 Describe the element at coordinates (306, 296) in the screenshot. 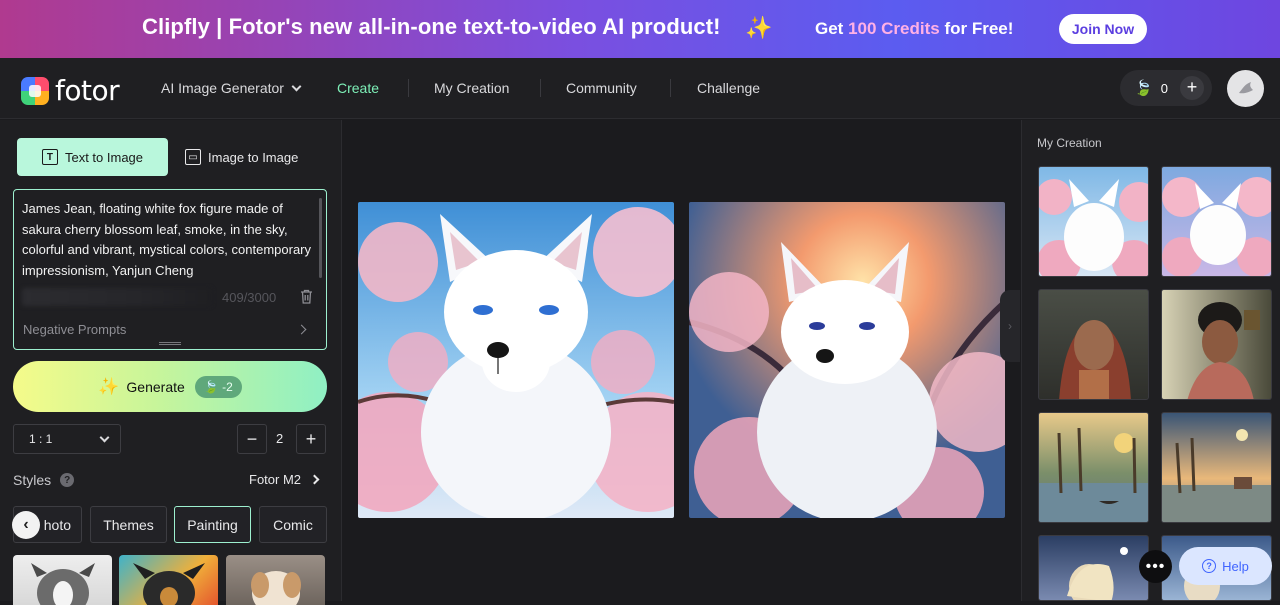

I see `trash-icon` at that location.